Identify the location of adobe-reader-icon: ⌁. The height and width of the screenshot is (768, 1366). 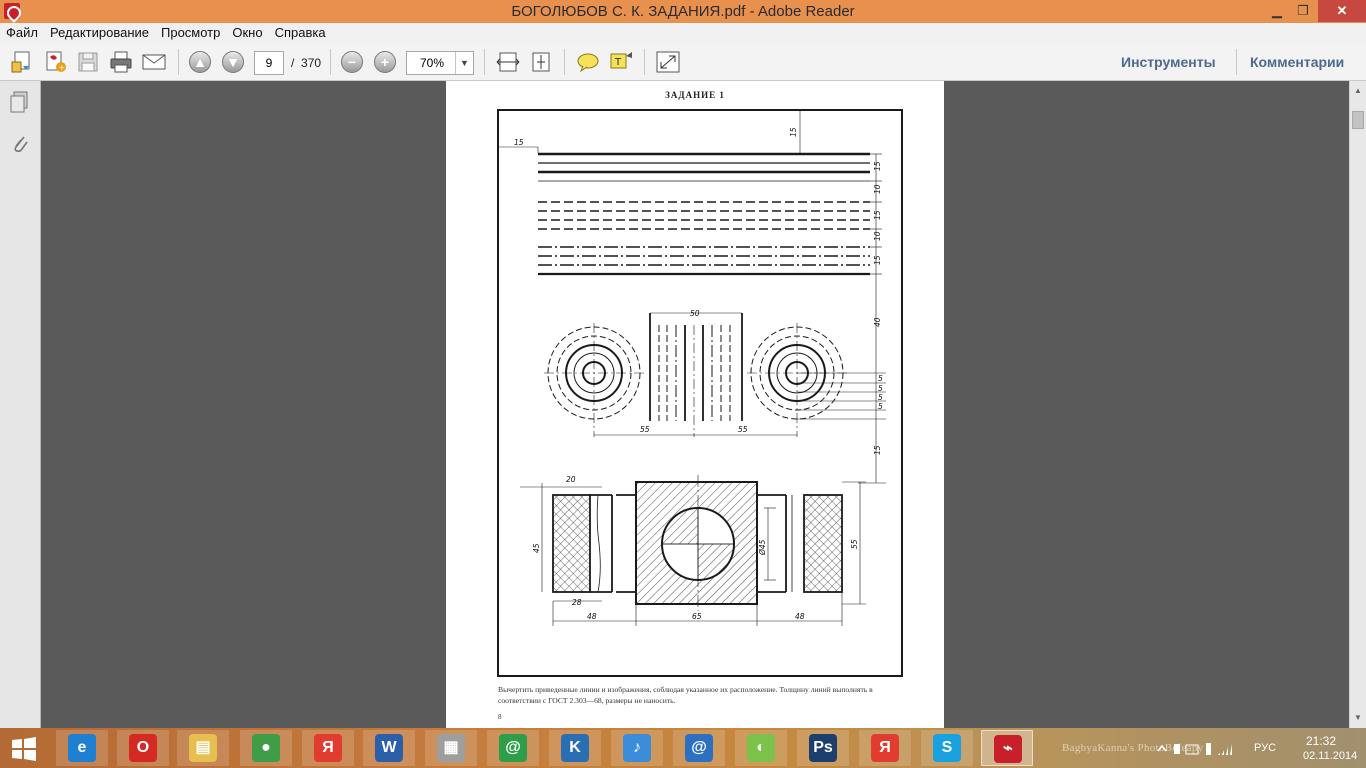
(1008, 749).